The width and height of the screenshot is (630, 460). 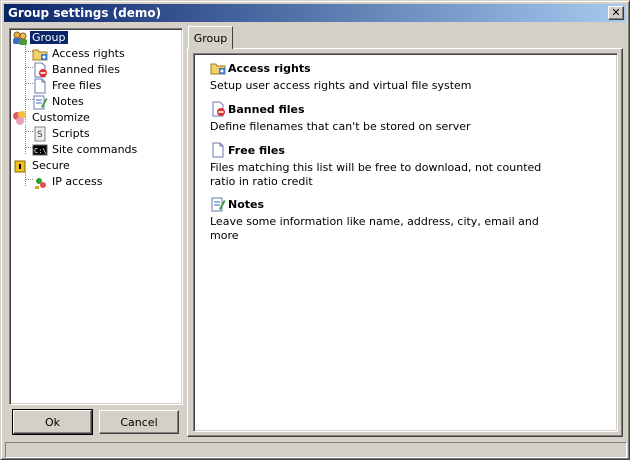 I want to click on tree-item-banned-files: Banned files, so click(x=77, y=69).